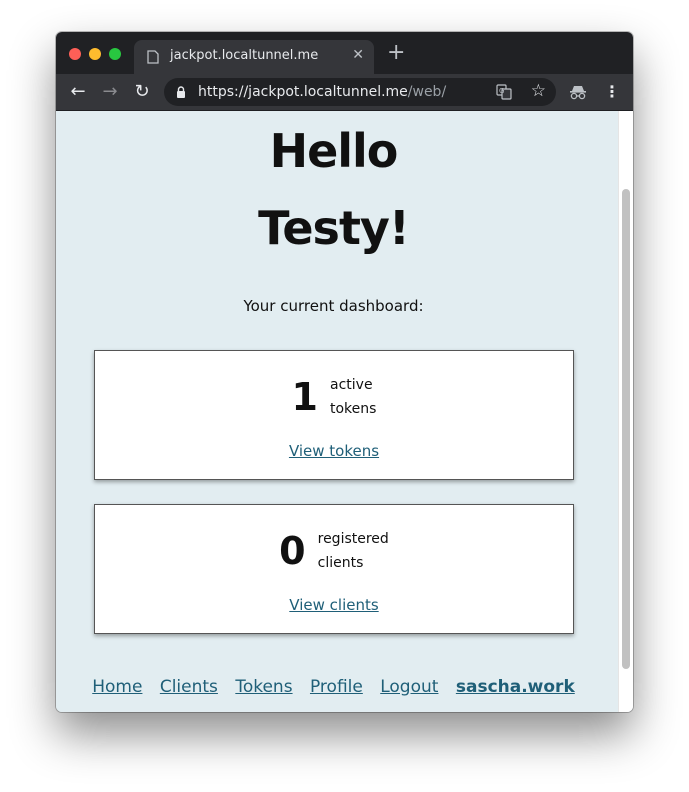  I want to click on clients-count: 0, so click(292, 551).